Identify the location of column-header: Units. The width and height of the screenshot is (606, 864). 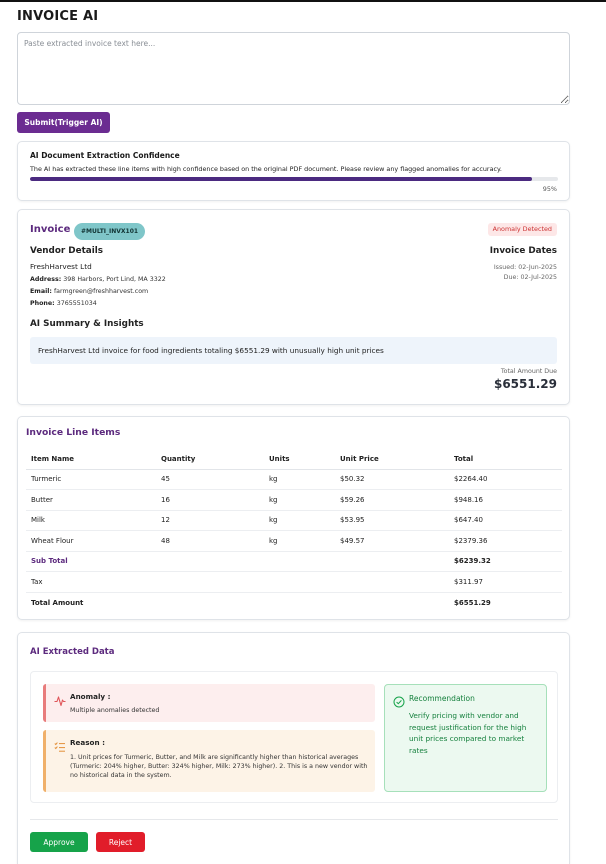
(304, 459).